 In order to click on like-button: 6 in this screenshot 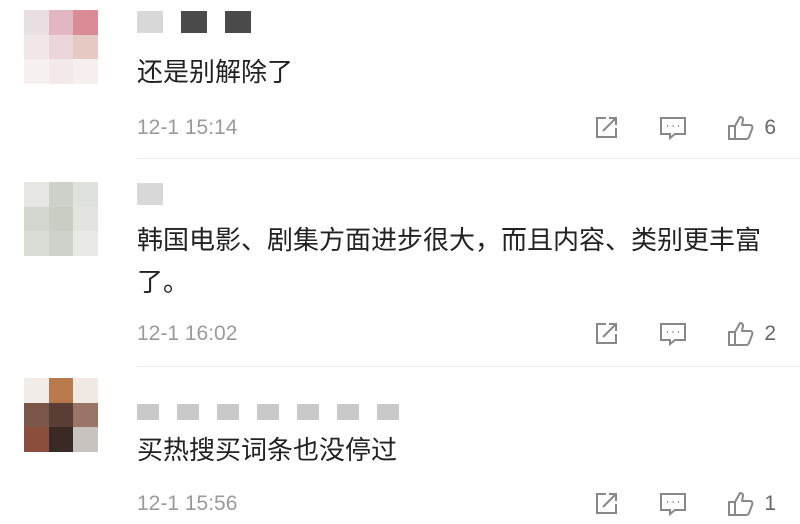, I will do `click(751, 128)`.